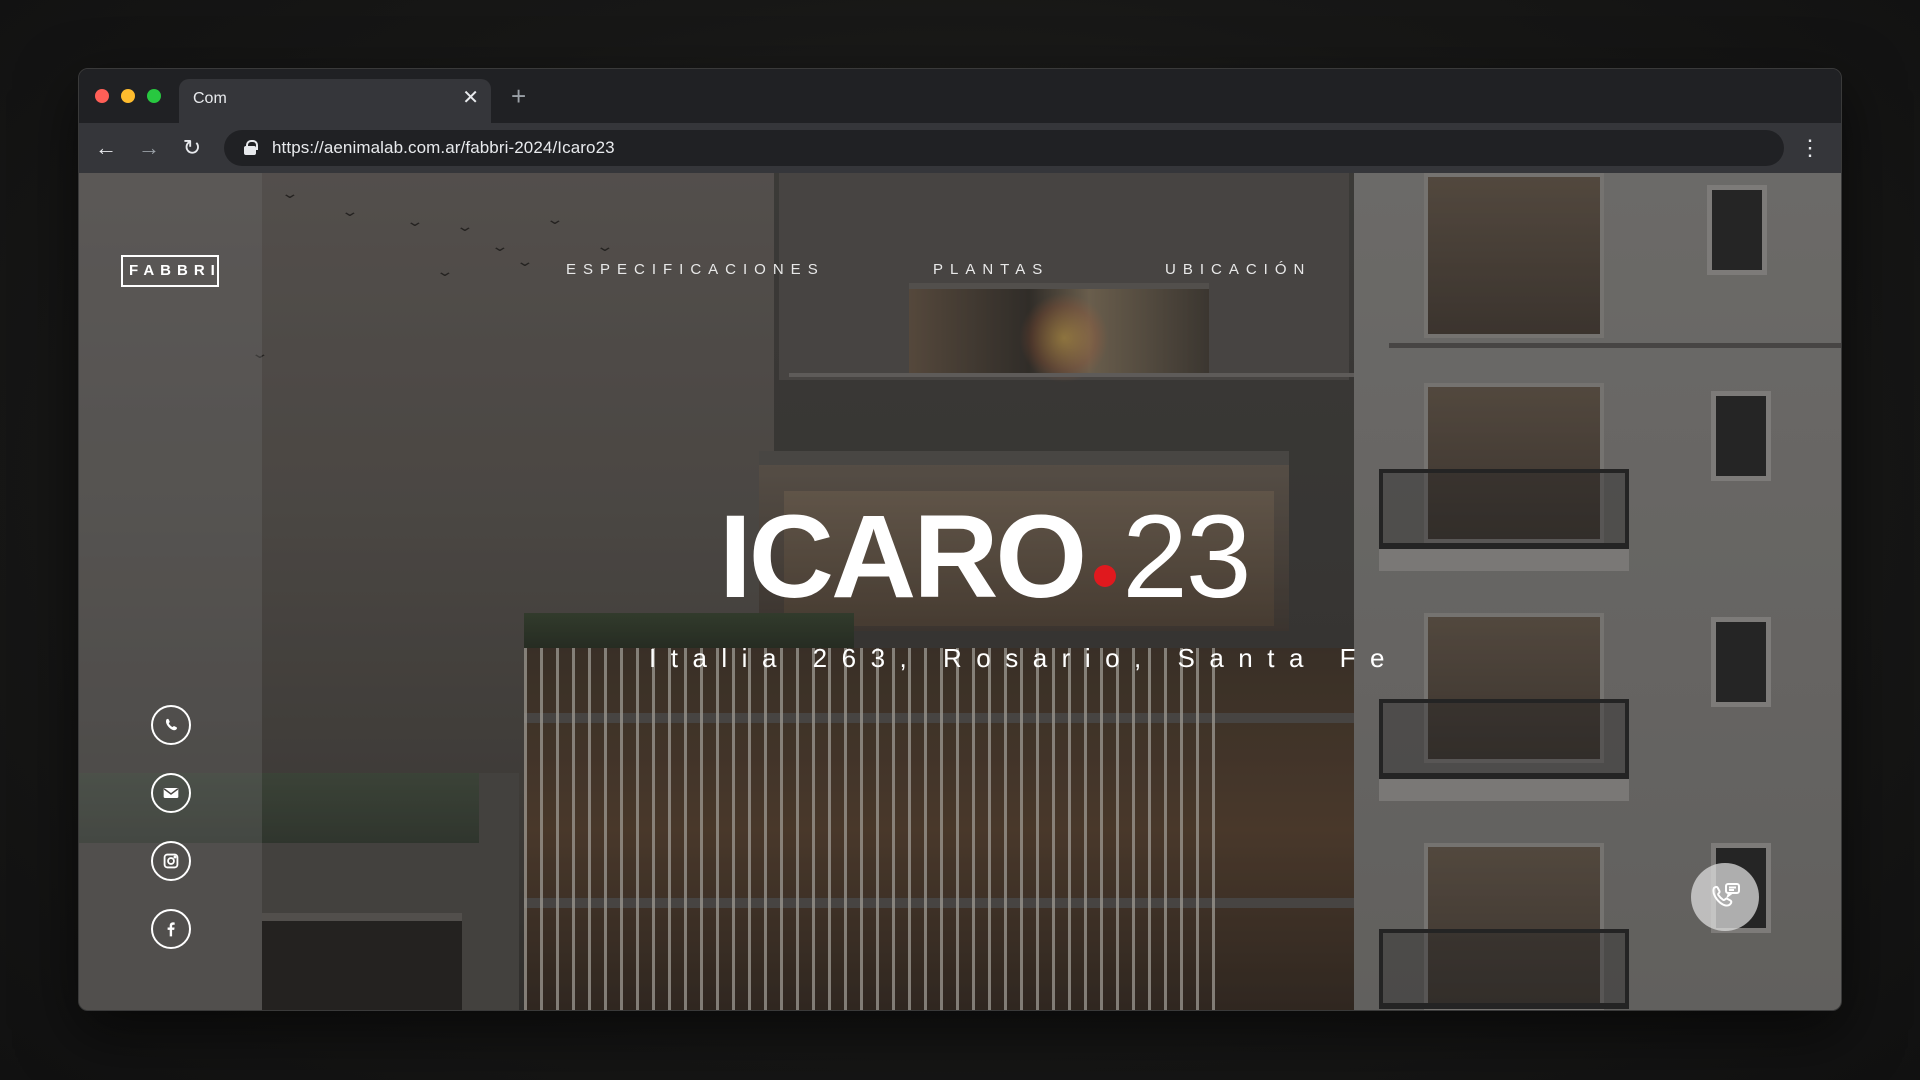 The height and width of the screenshot is (1080, 1920). What do you see at coordinates (102, 96) in the screenshot?
I see `close-window-button` at bounding box center [102, 96].